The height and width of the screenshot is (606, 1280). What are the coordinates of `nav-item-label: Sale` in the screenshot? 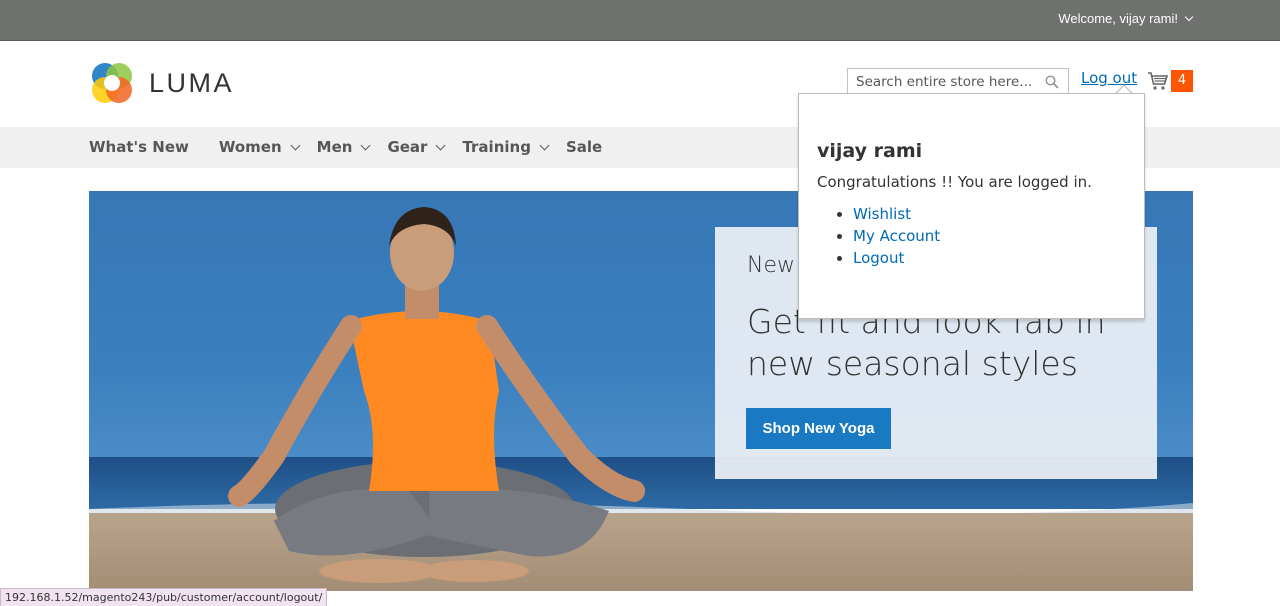 It's located at (584, 147).